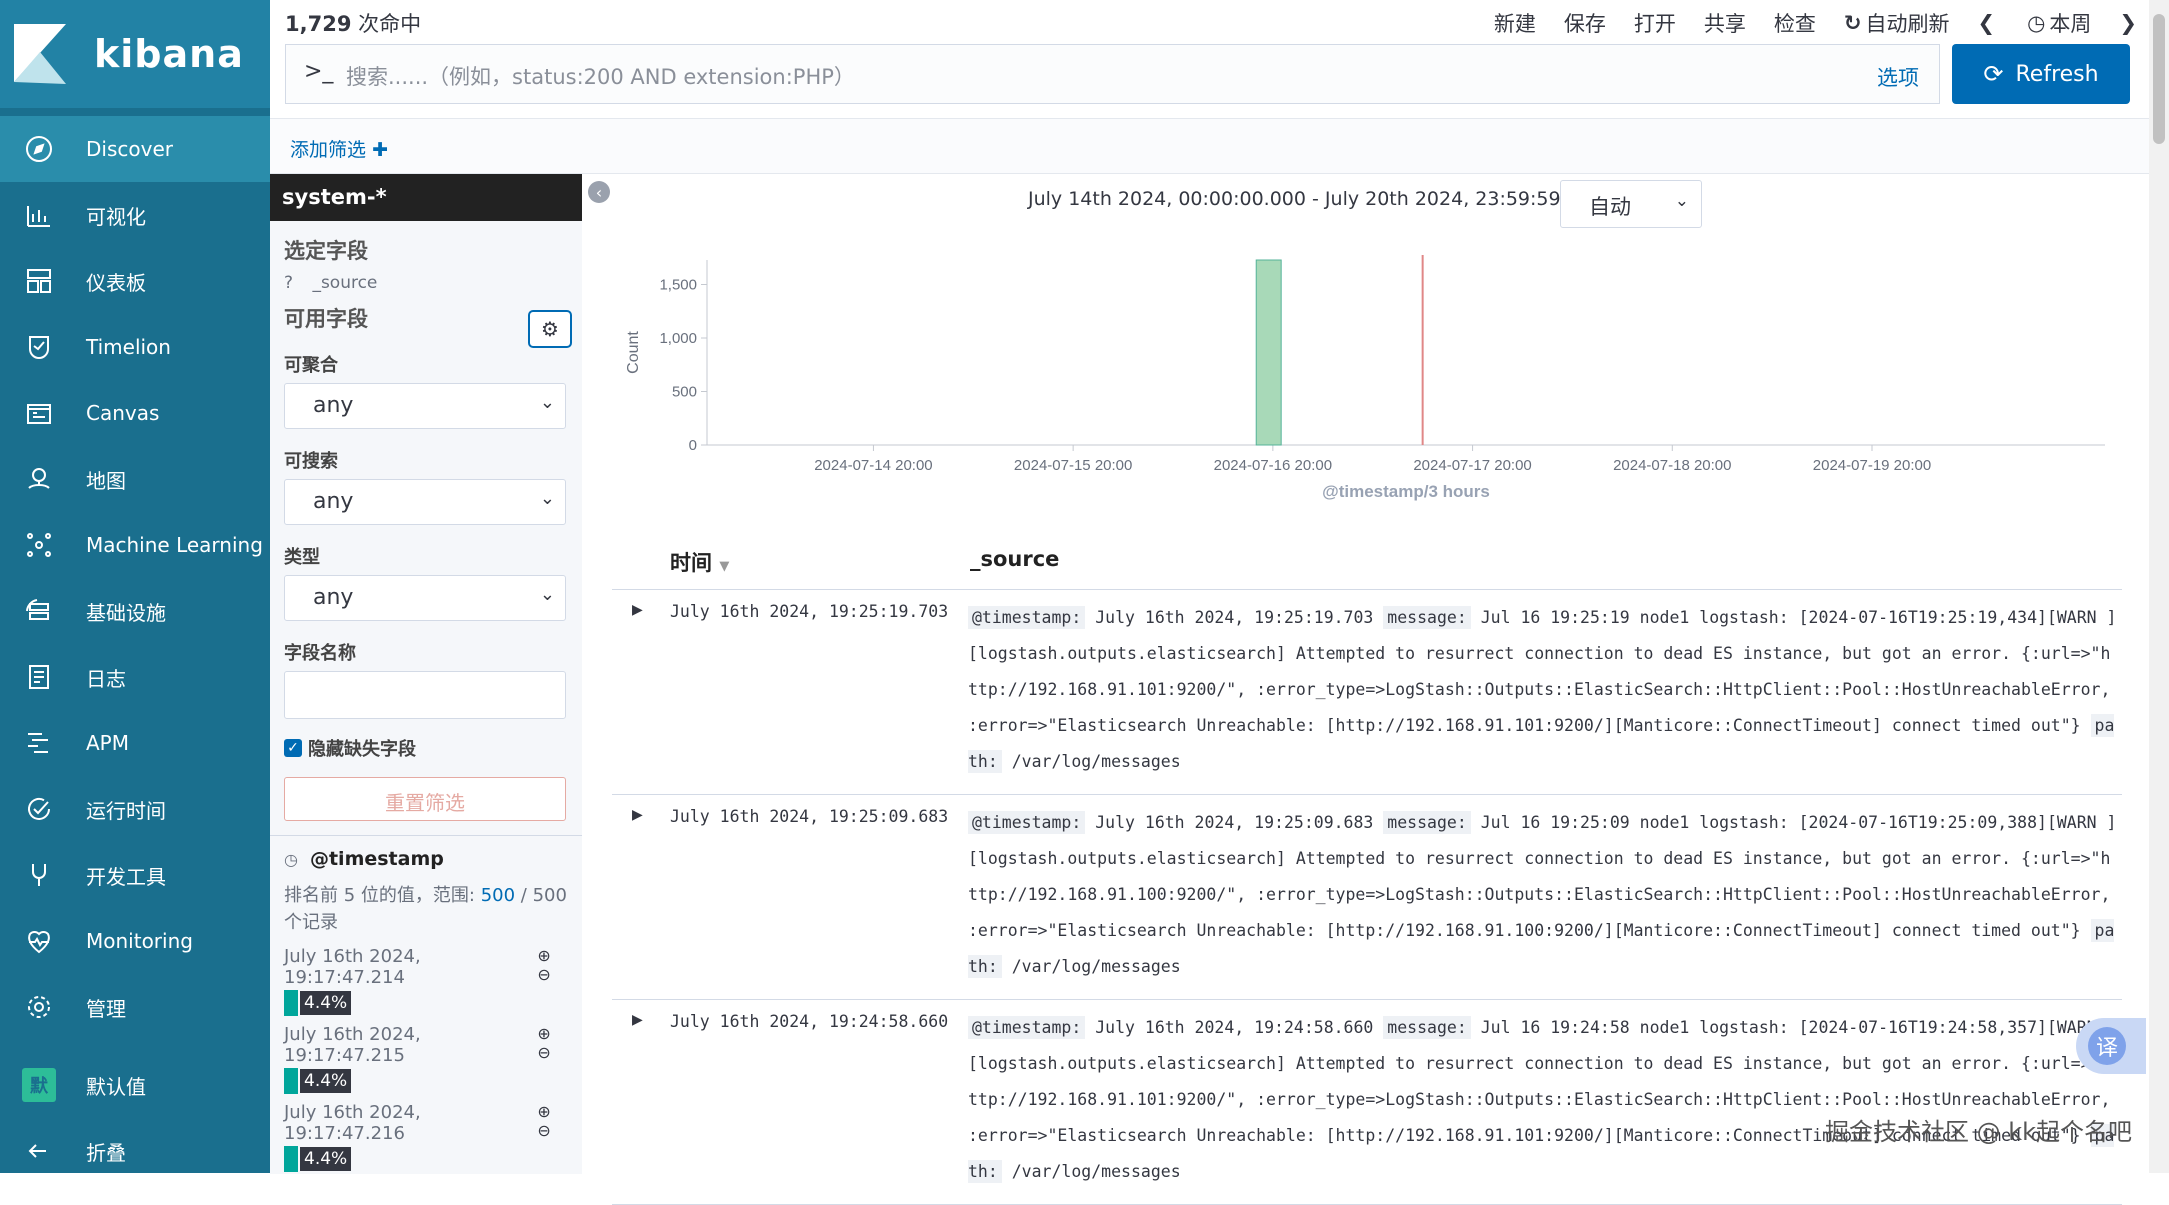 This screenshot has width=2169, height=1205. What do you see at coordinates (678, 338) in the screenshot?
I see `y-tick-label: 1,000` at bounding box center [678, 338].